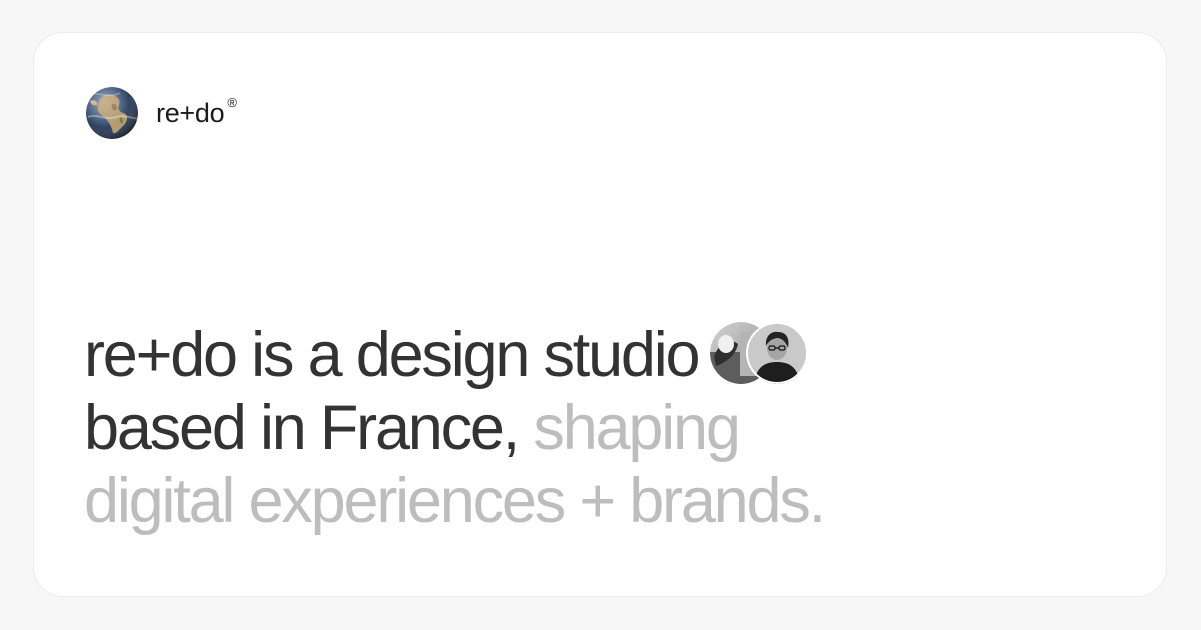  I want to click on brand-name-text: re+do, so click(190, 112).